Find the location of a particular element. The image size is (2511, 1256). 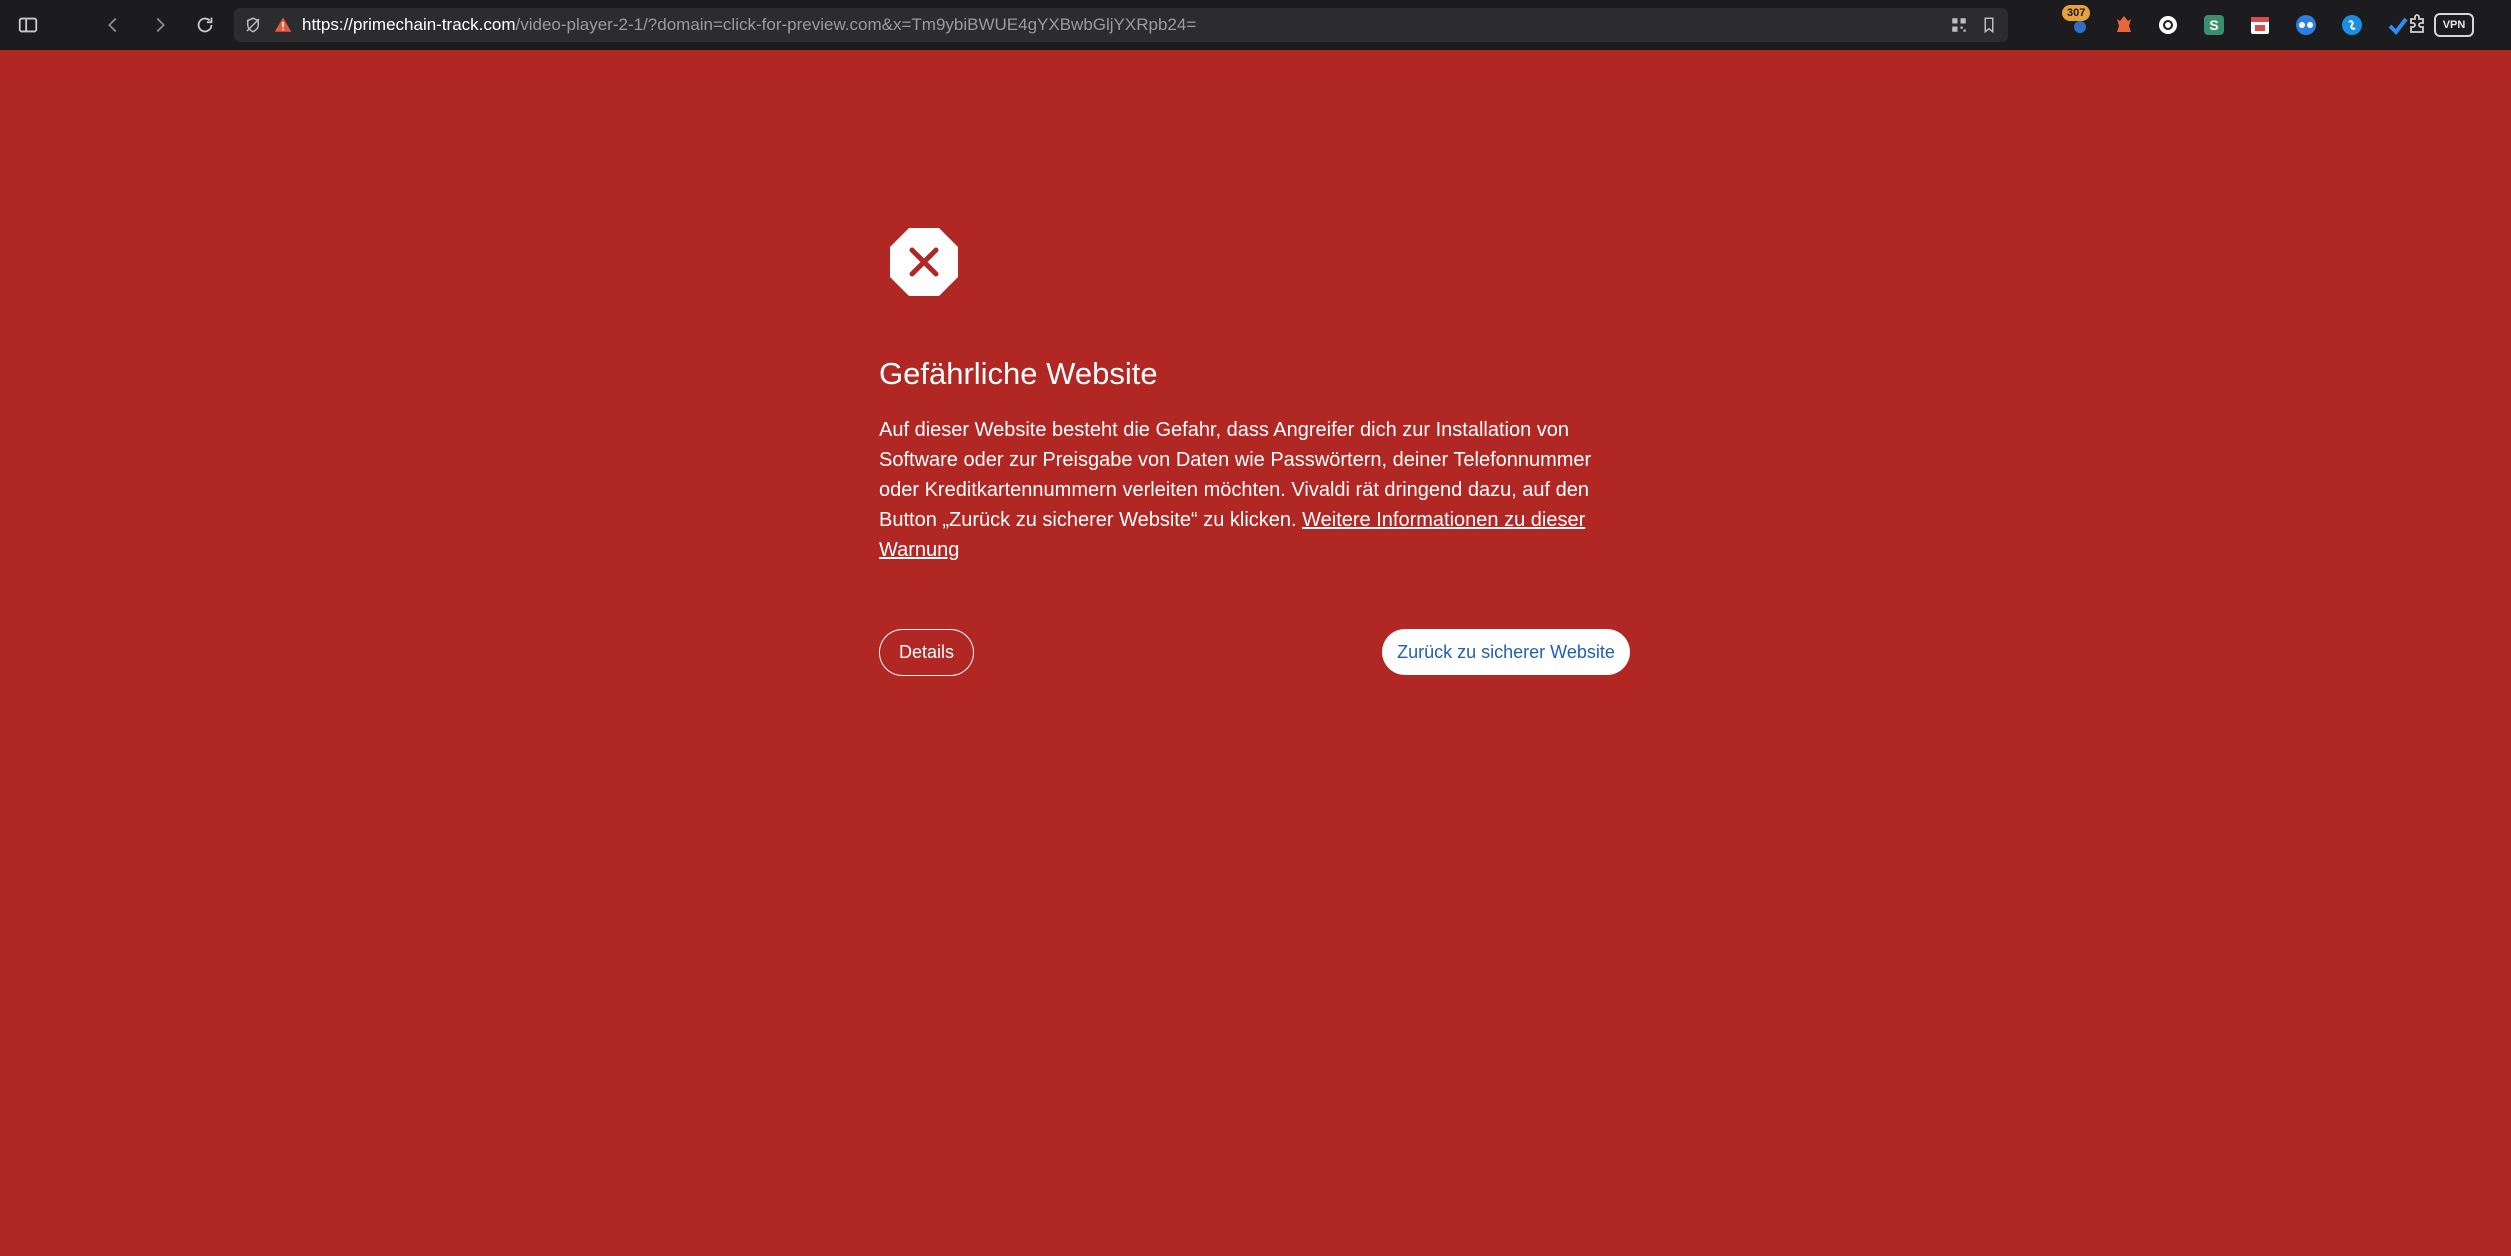

extension-glasses-icon is located at coordinates (2306, 25).